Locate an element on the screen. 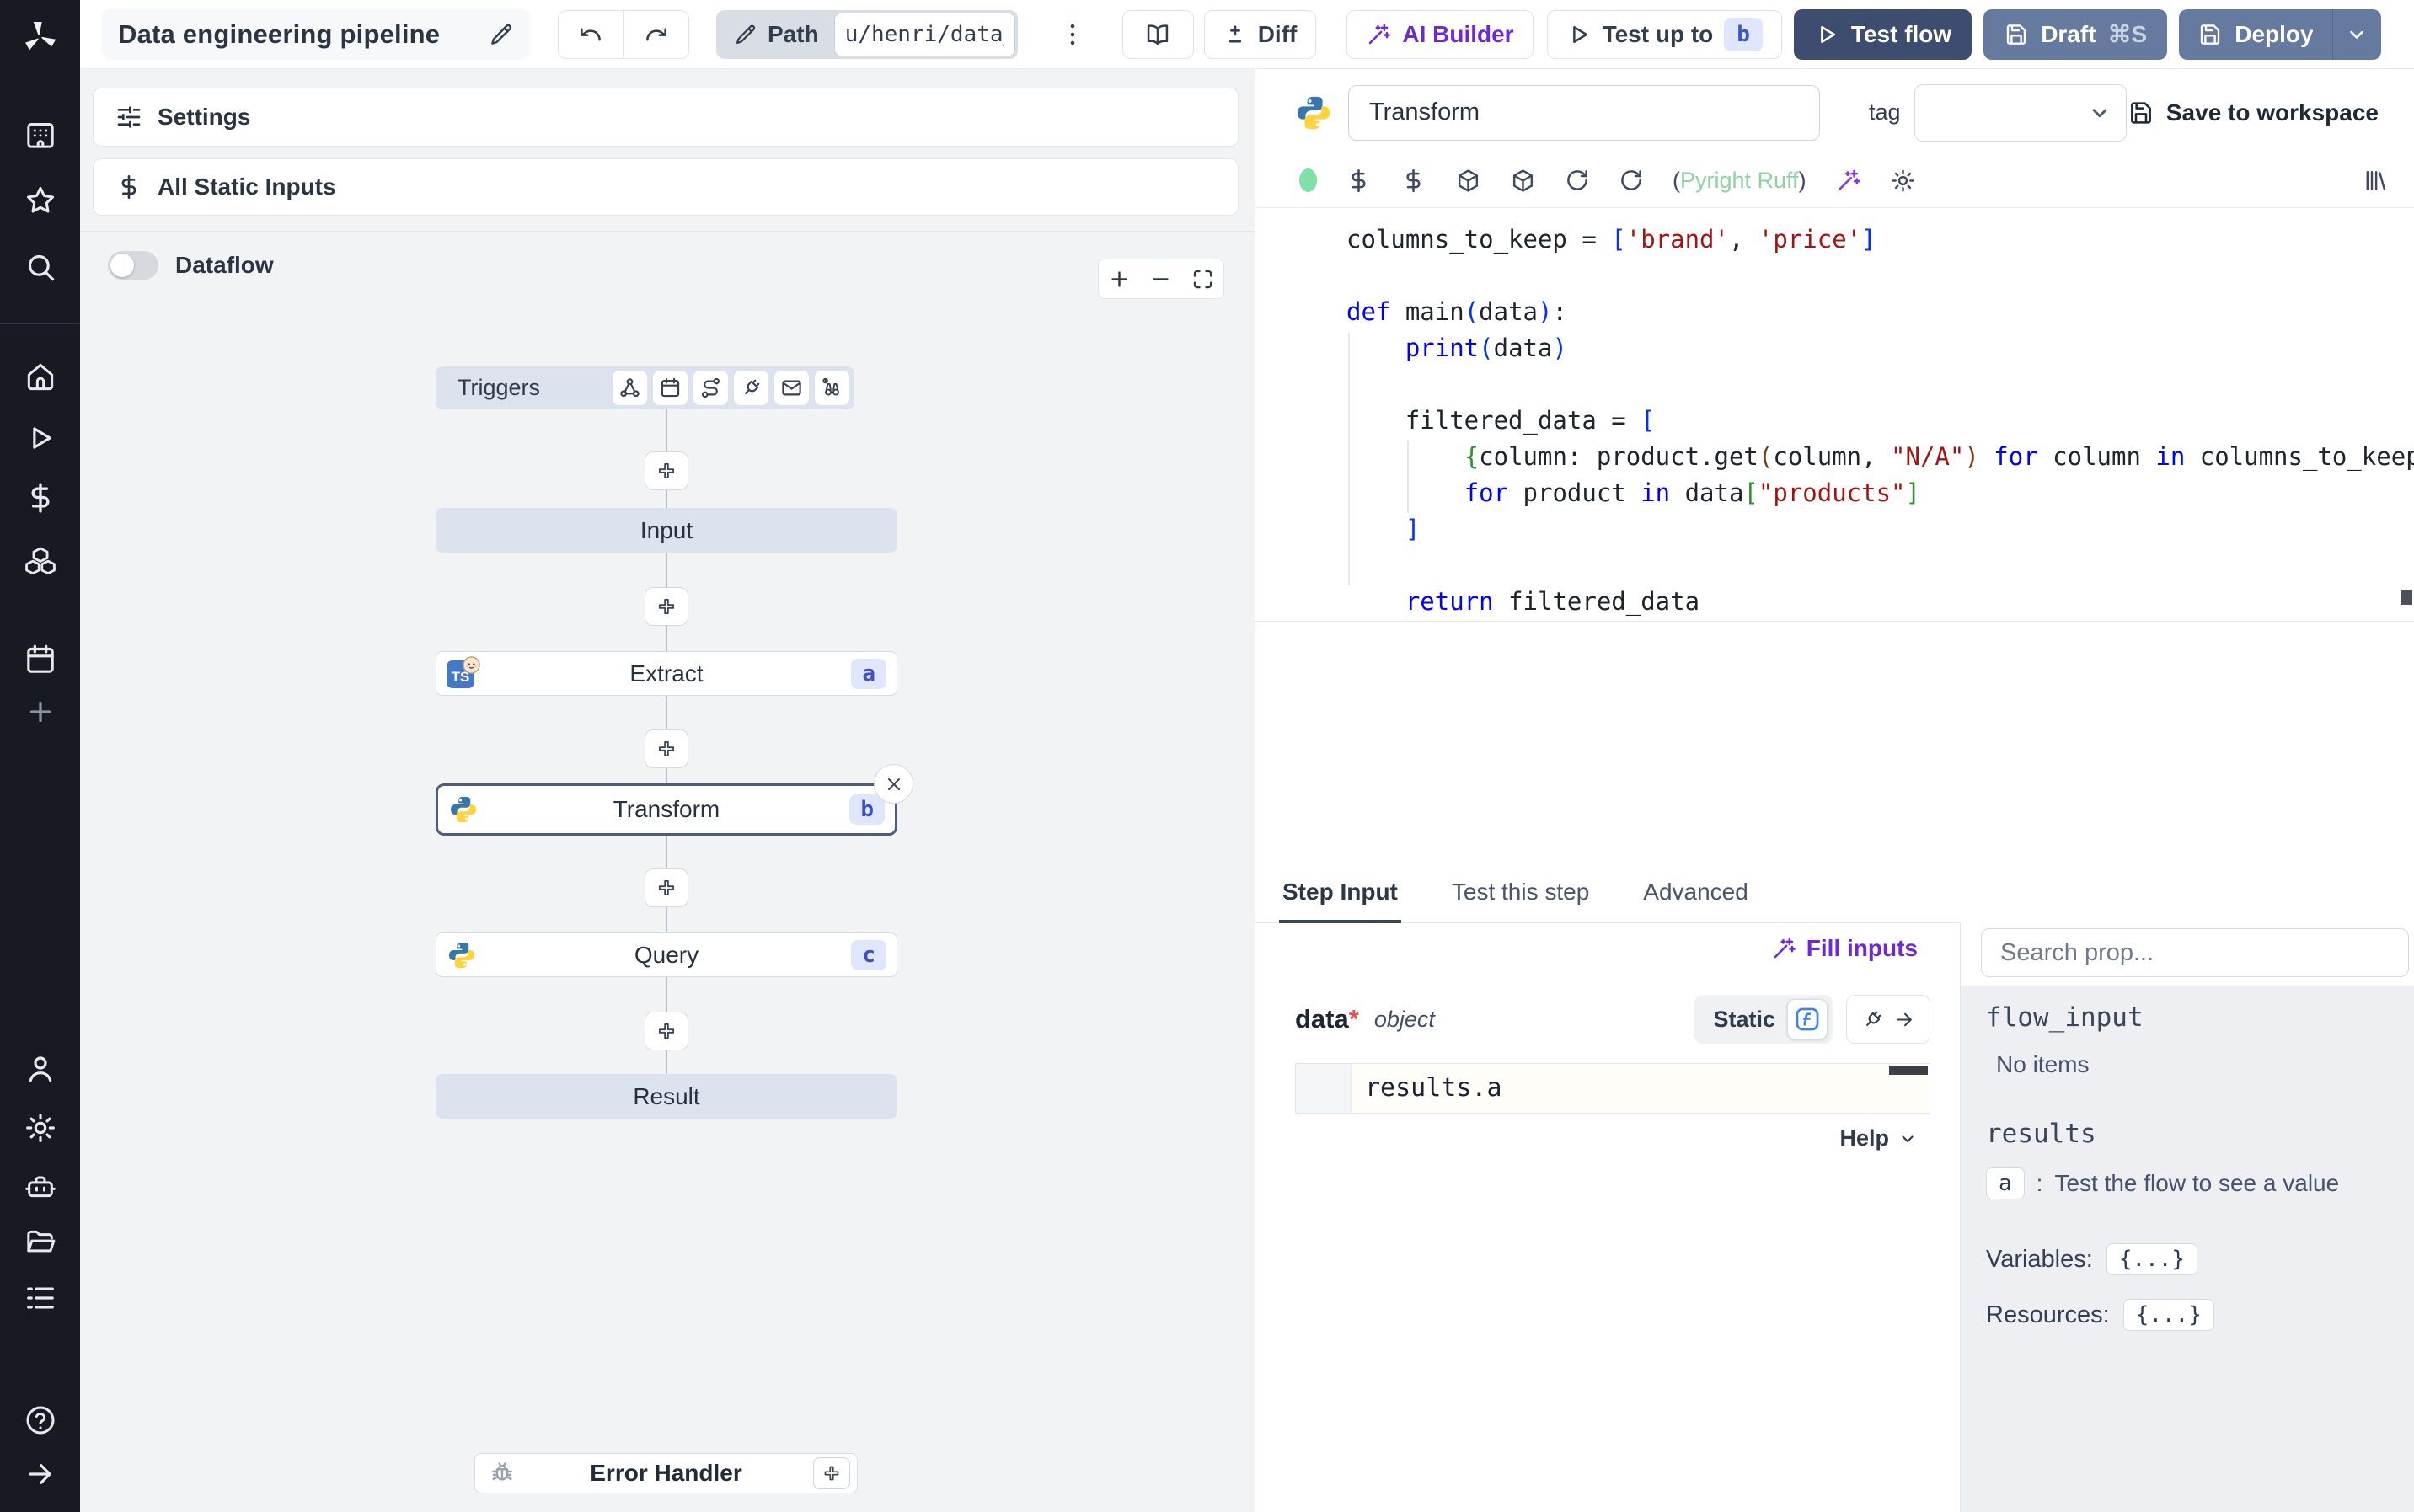 Image resolution: width=2414 pixels, height=1512 pixels. add-error-handler-button is located at coordinates (831, 1473).